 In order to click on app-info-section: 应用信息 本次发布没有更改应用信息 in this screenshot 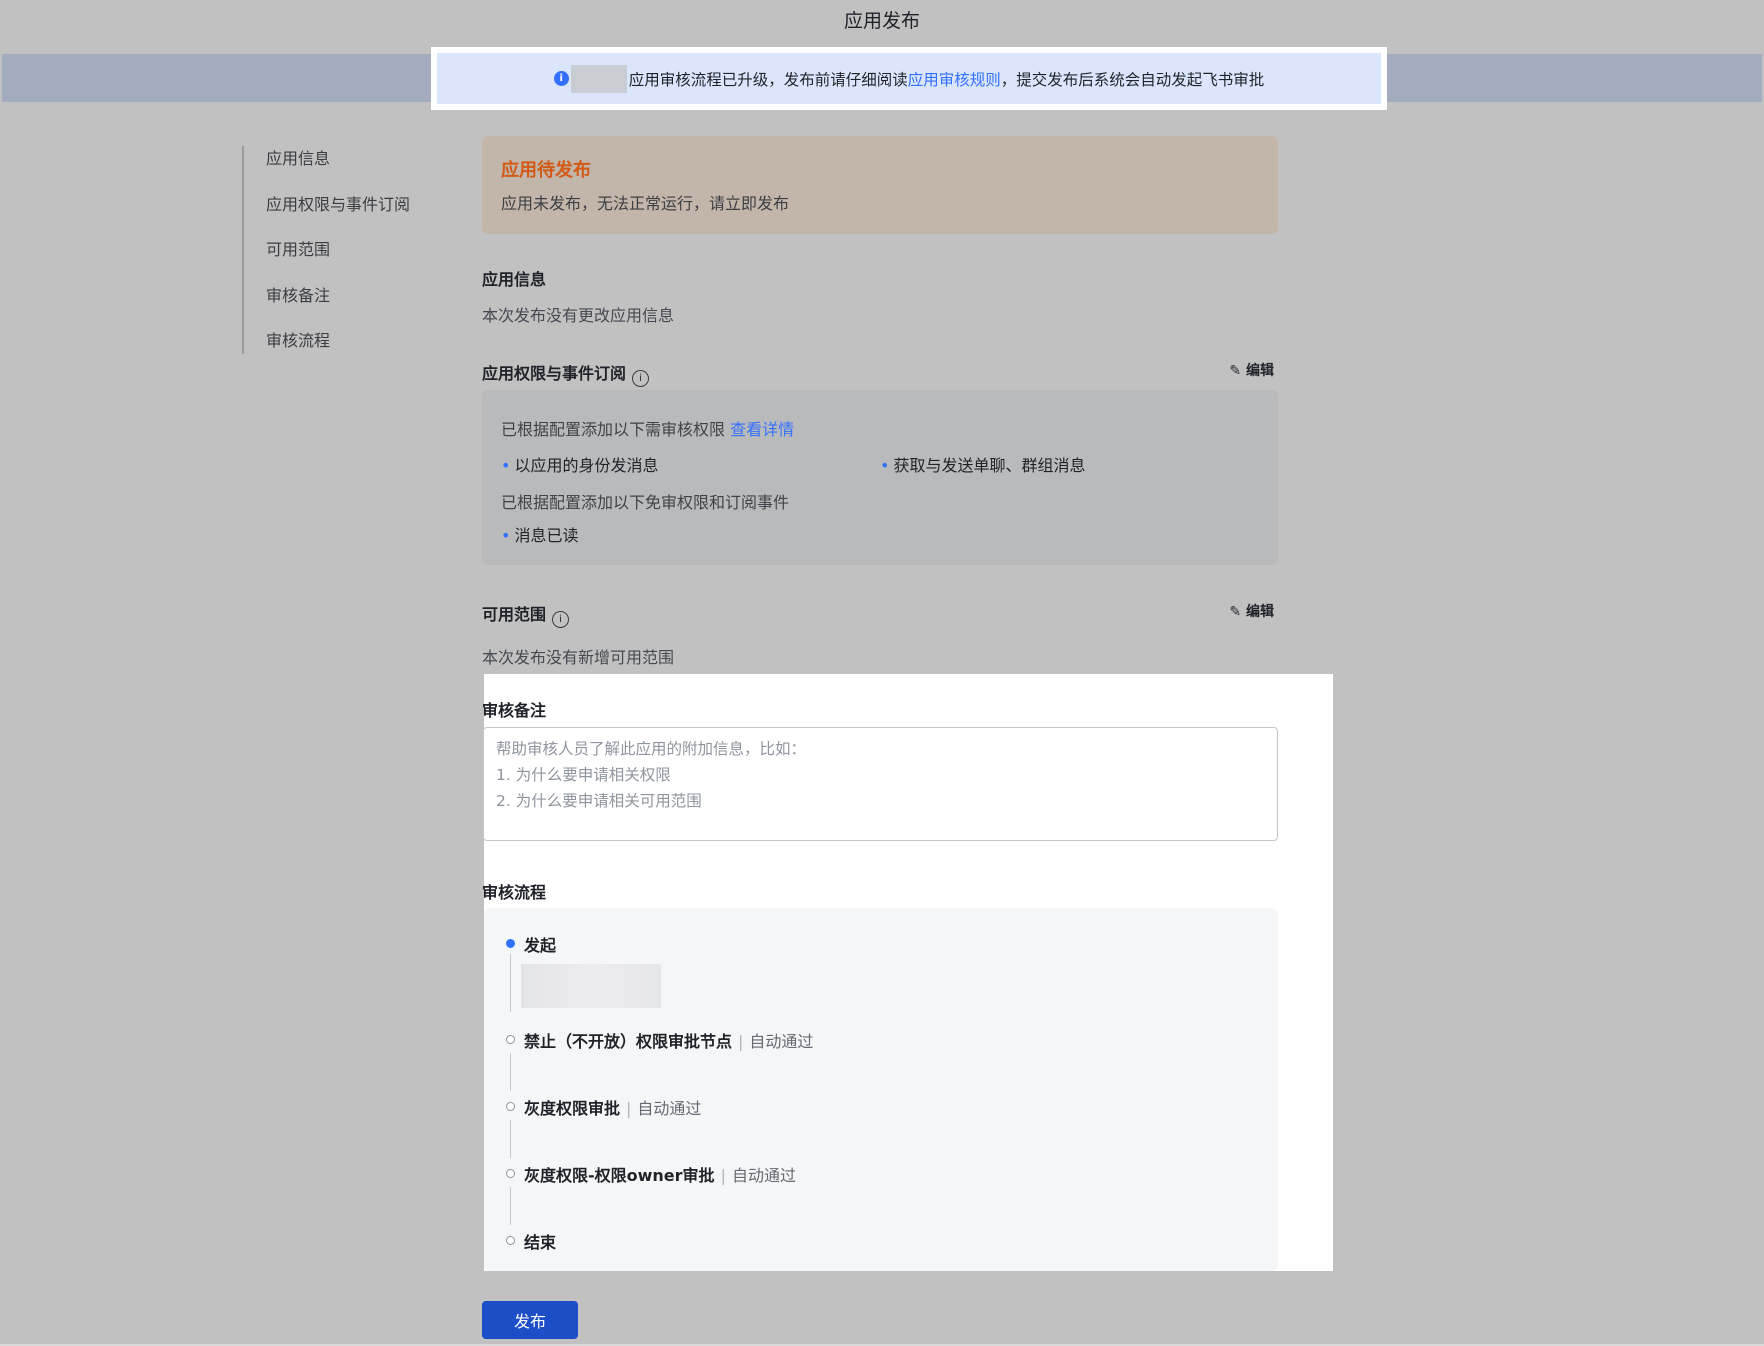, I will do `click(880, 296)`.